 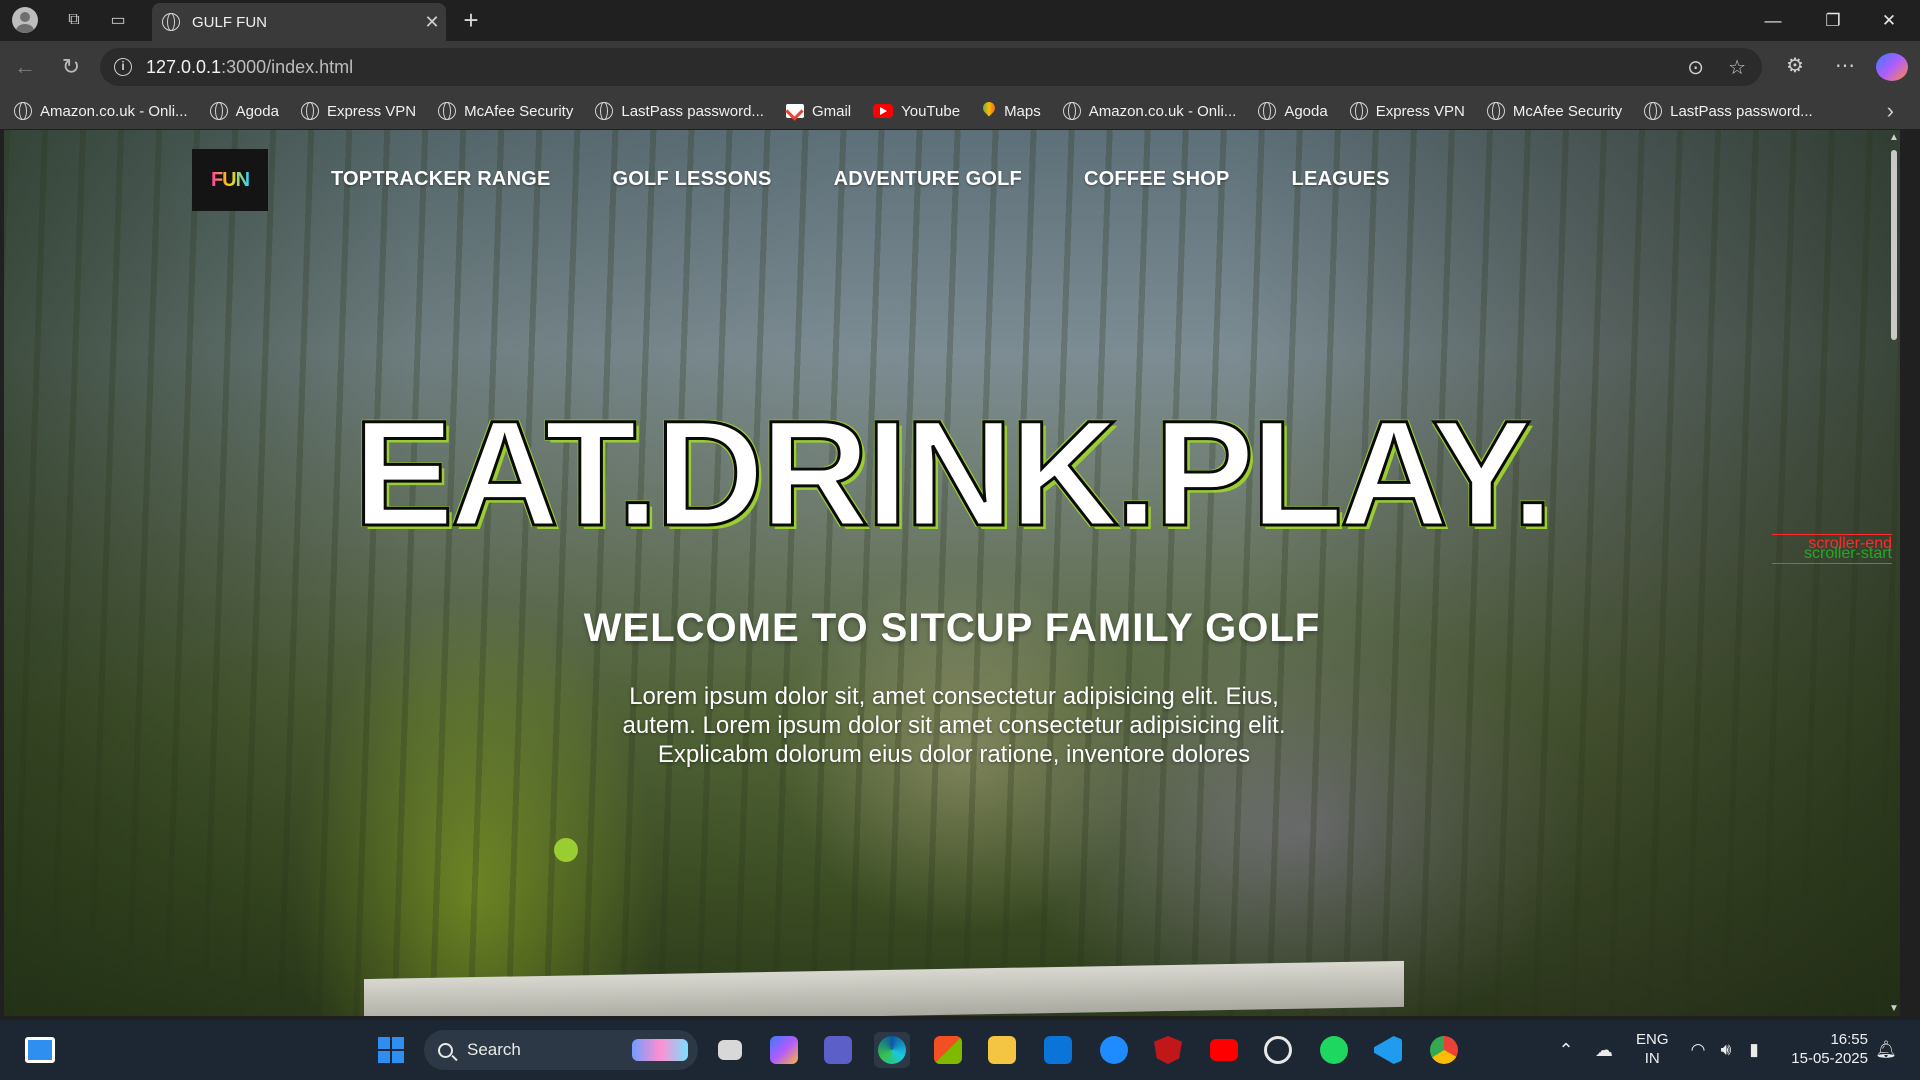 I want to click on youtube-app-icon, so click(x=1224, y=1050).